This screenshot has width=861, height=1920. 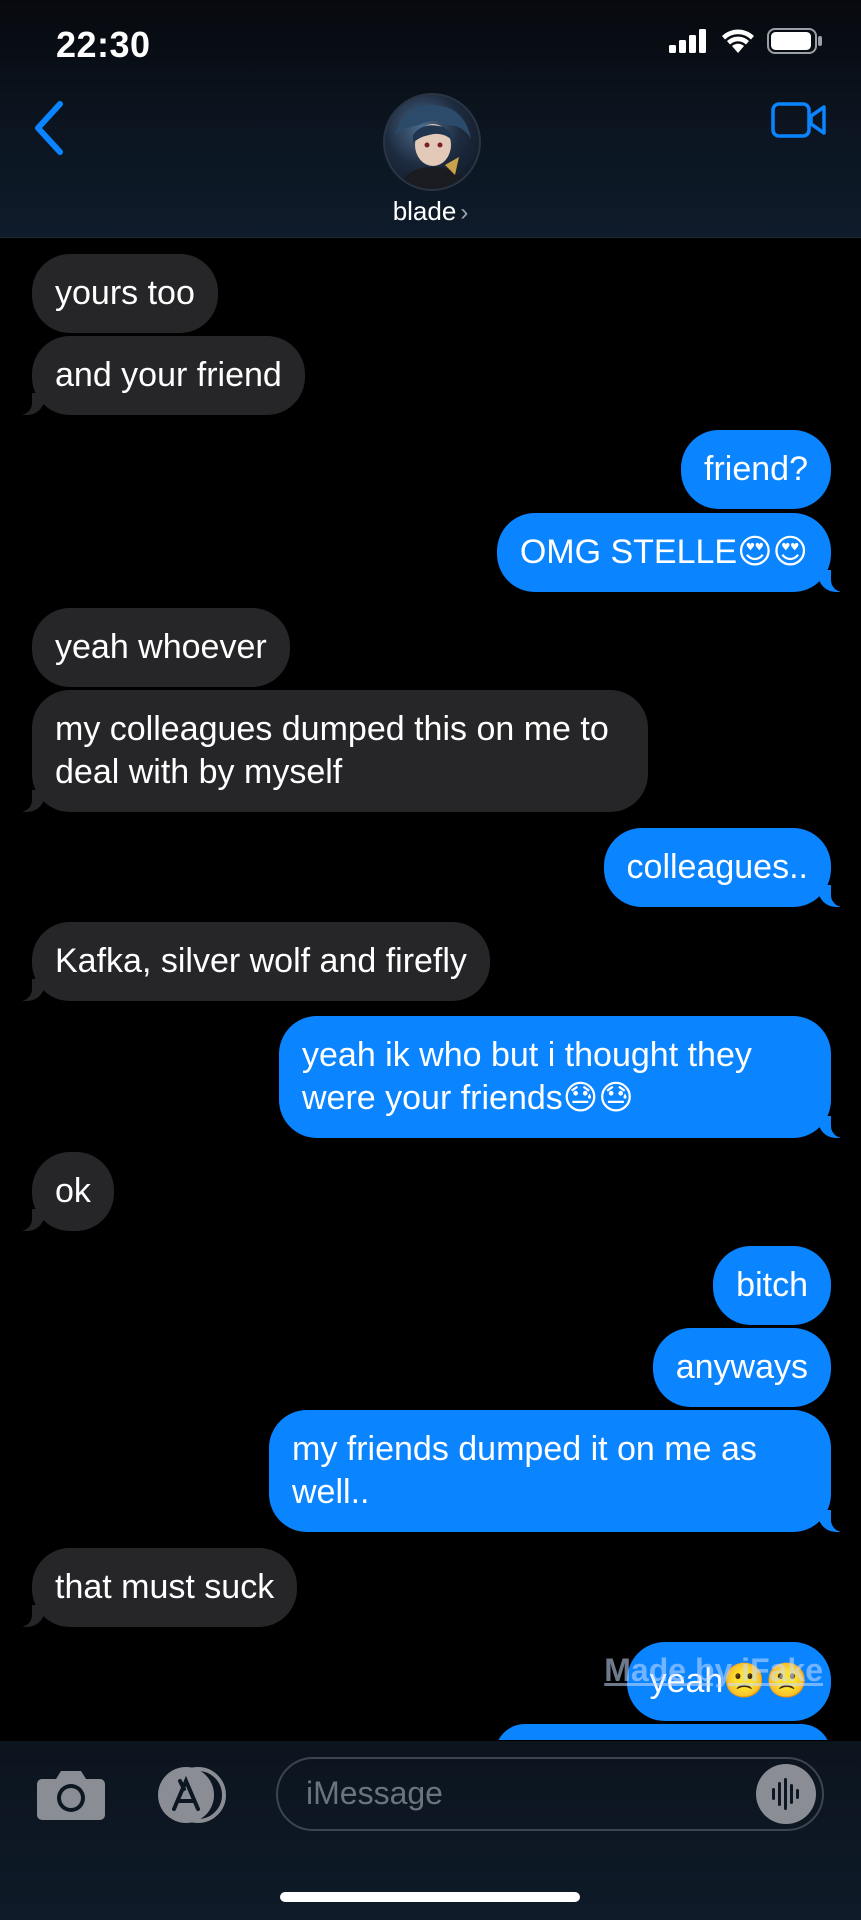 I want to click on message-bubble-received: that must suck, so click(x=154, y=1587).